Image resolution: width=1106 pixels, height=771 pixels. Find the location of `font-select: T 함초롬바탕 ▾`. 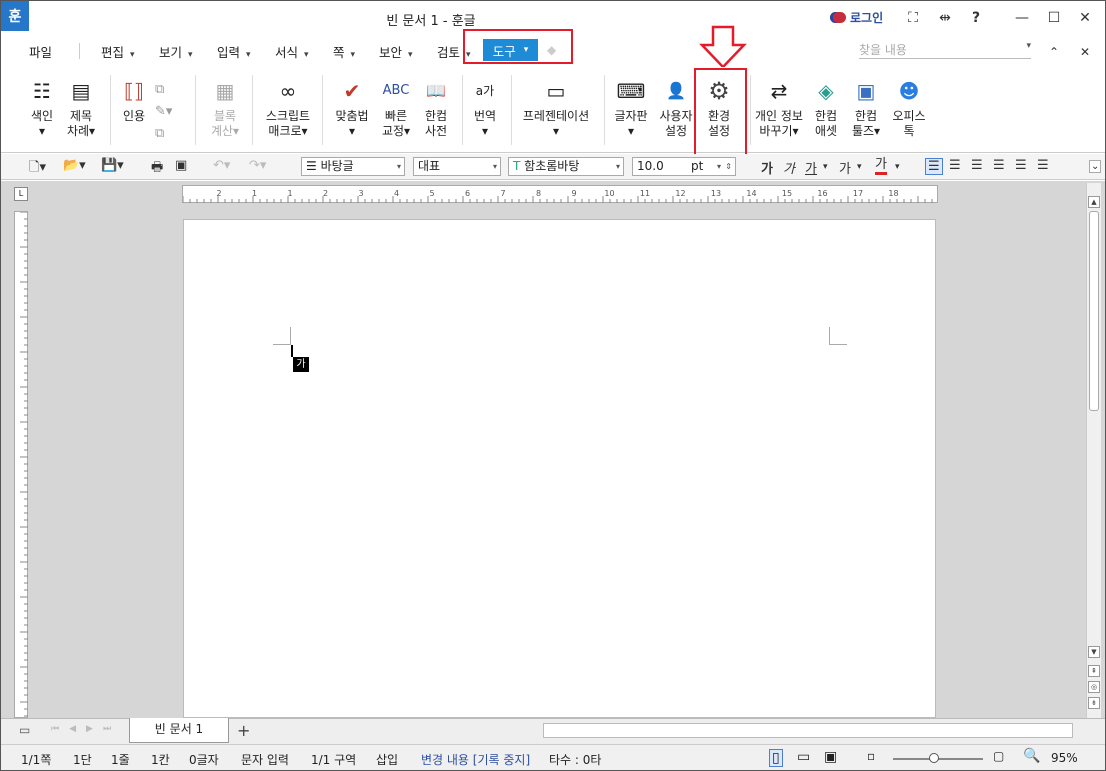

font-select: T 함초롬바탕 ▾ is located at coordinates (566, 166).